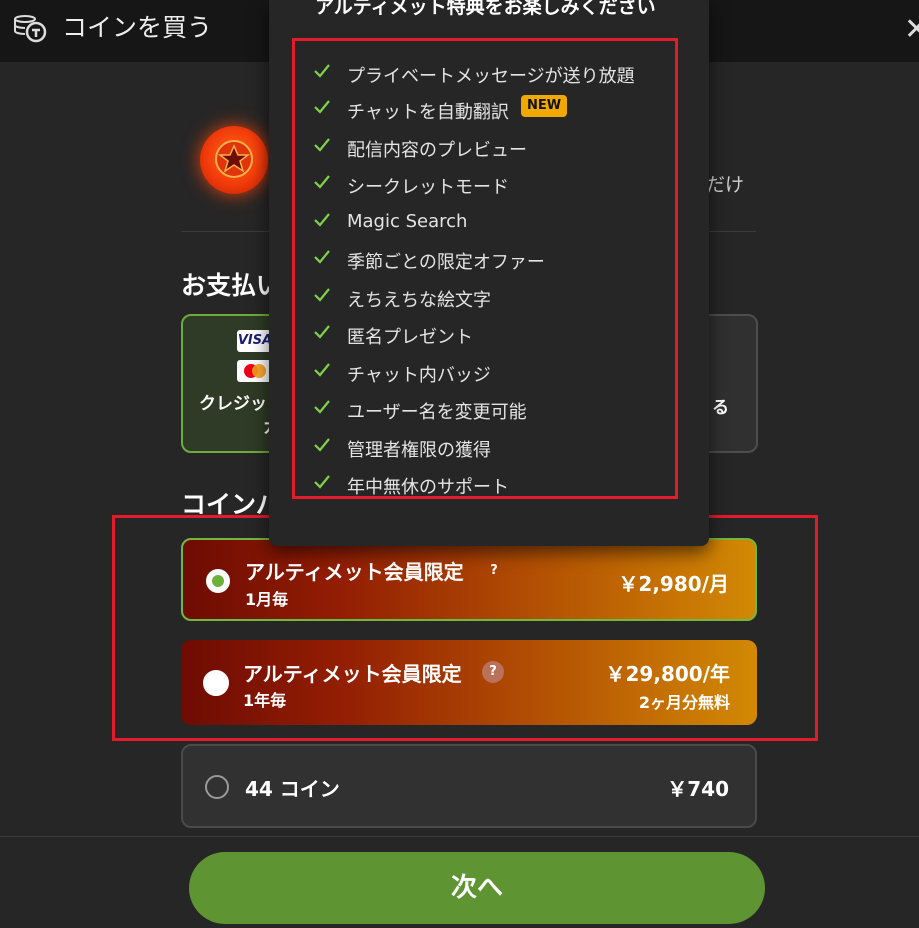 The image size is (919, 928). What do you see at coordinates (231, 285) in the screenshot?
I see `payment-section-label: お支払い` at bounding box center [231, 285].